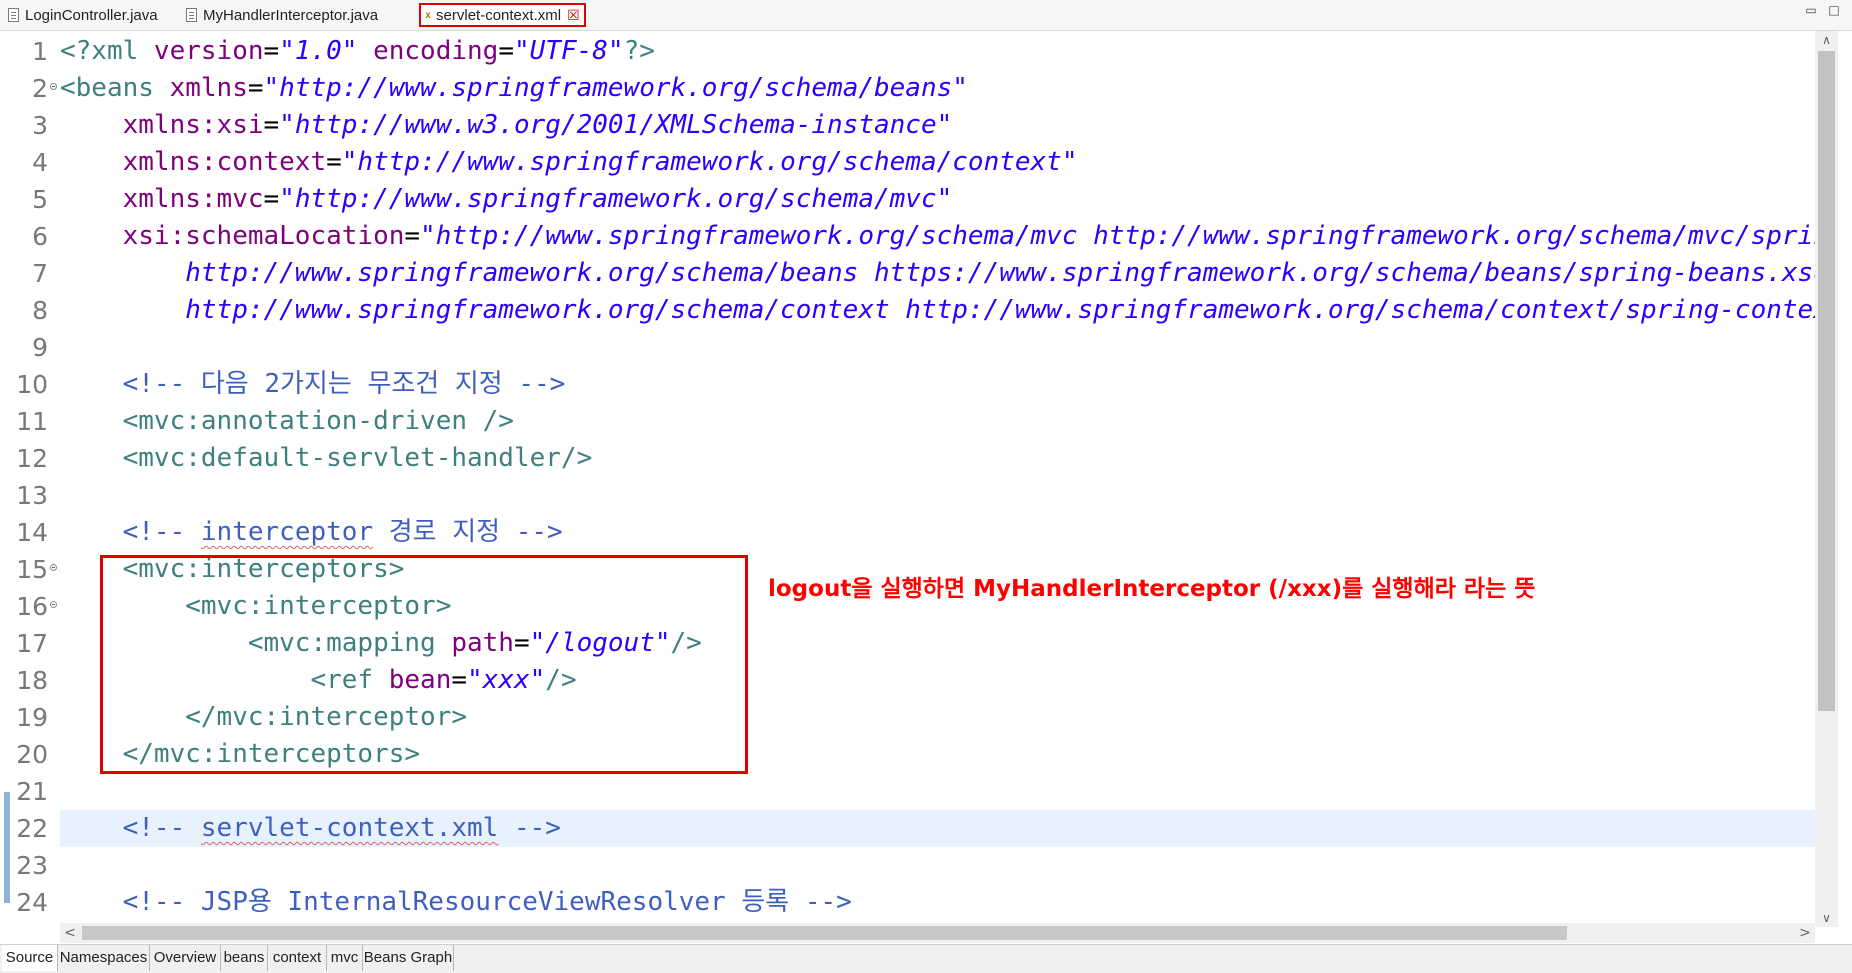 The image size is (1852, 973). I want to click on line-number: 2, so click(40, 88).